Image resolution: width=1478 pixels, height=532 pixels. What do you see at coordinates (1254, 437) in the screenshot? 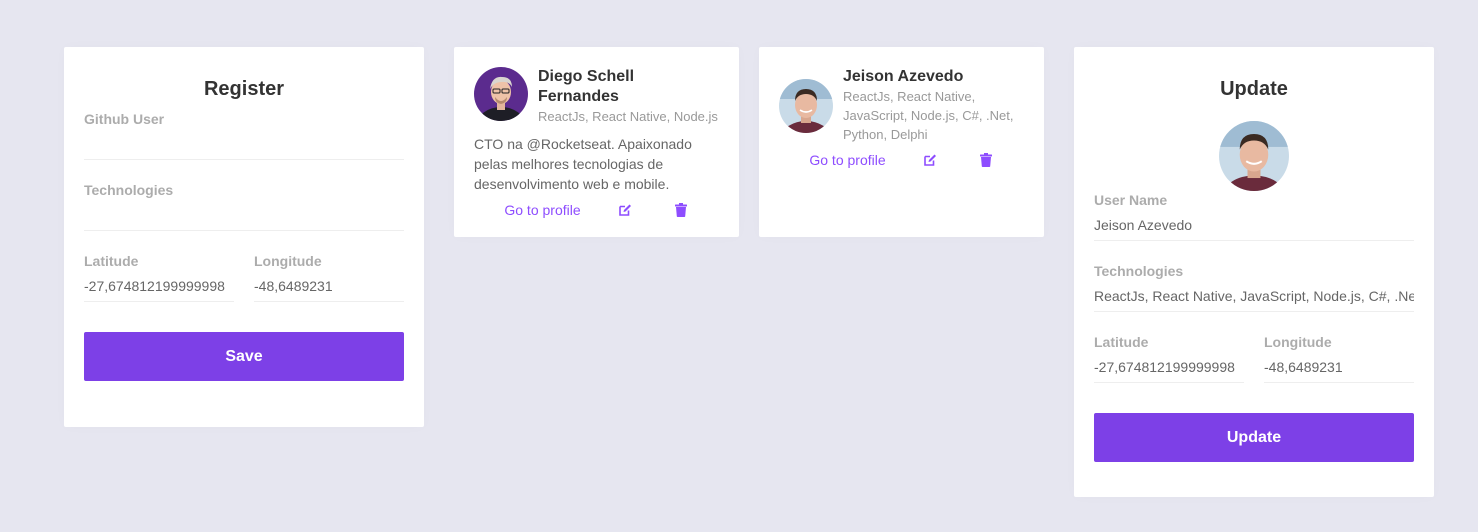
I see `update-button: Update` at bounding box center [1254, 437].